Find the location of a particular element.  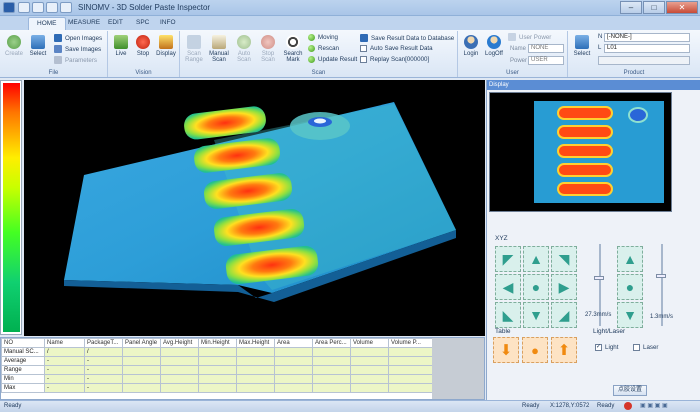

tab-info: INFO is located at coordinates (168, 23).